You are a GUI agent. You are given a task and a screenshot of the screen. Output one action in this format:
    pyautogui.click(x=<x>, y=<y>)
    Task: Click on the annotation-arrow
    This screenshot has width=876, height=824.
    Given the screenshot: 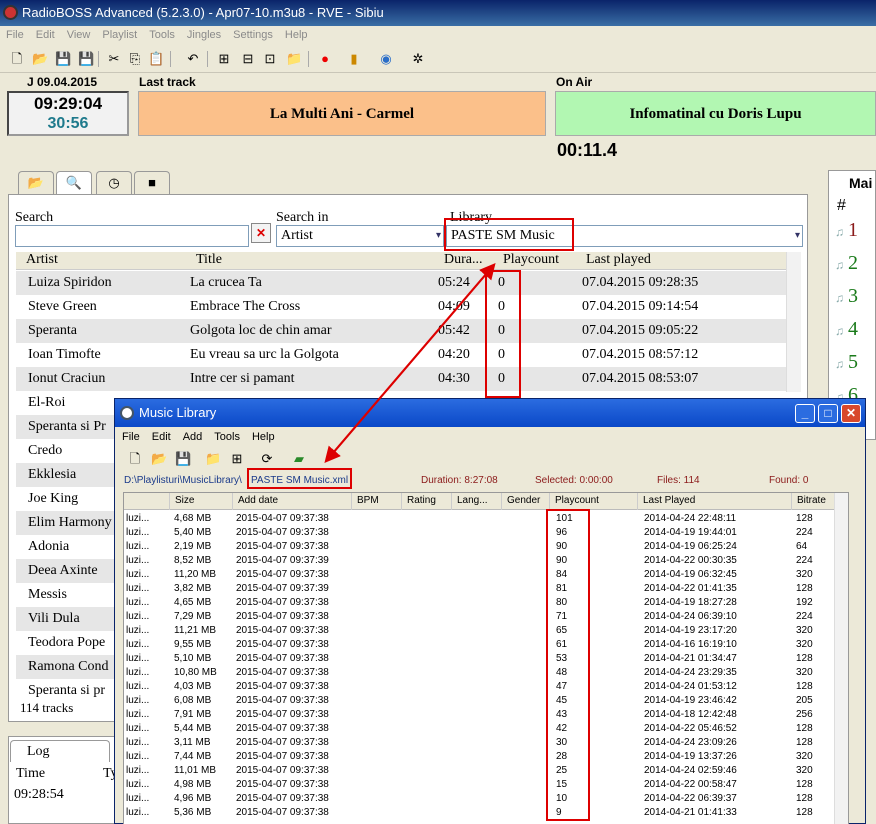 What is the action you would take?
    pyautogui.click(x=411, y=361)
    